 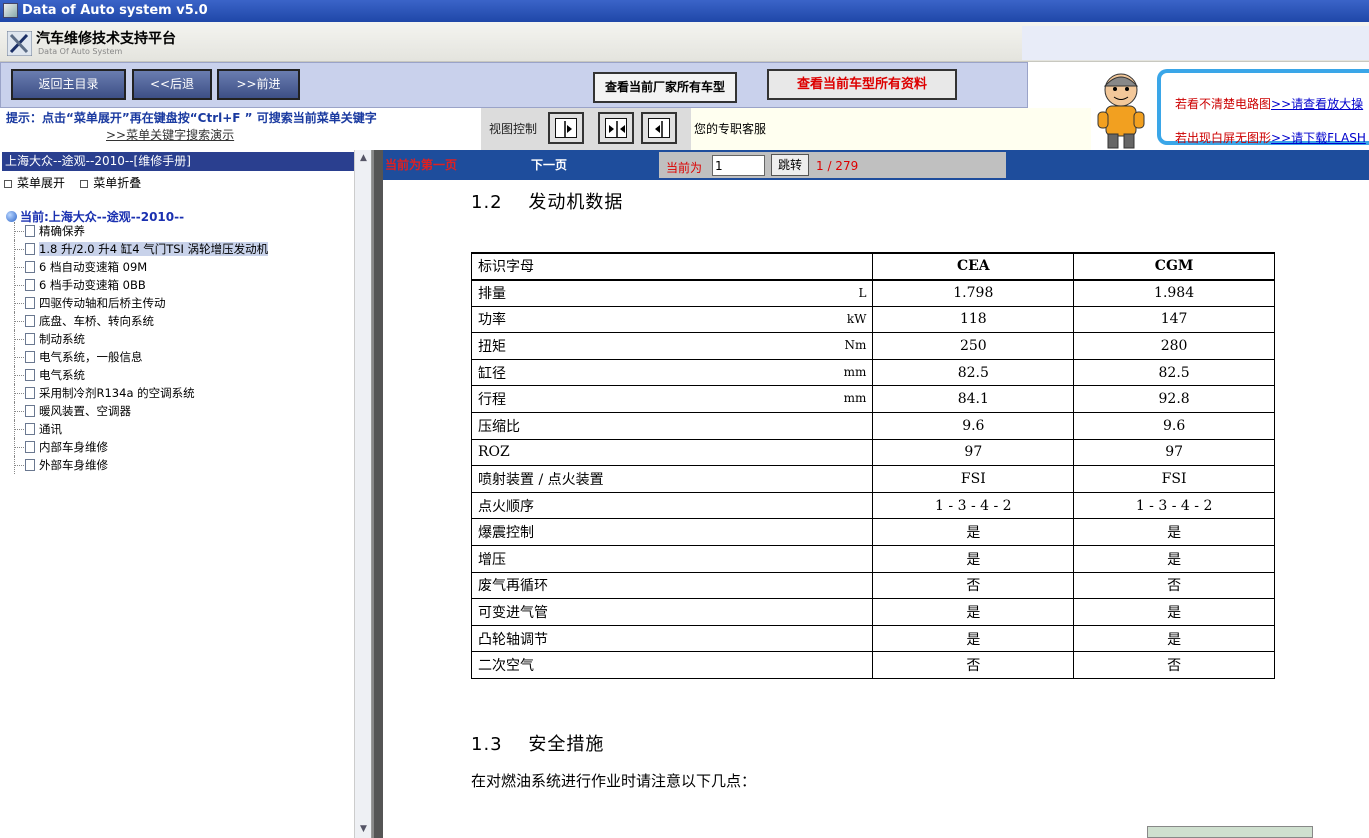 What do you see at coordinates (492, 320) in the screenshot?
I see `parameter-name: 功率` at bounding box center [492, 320].